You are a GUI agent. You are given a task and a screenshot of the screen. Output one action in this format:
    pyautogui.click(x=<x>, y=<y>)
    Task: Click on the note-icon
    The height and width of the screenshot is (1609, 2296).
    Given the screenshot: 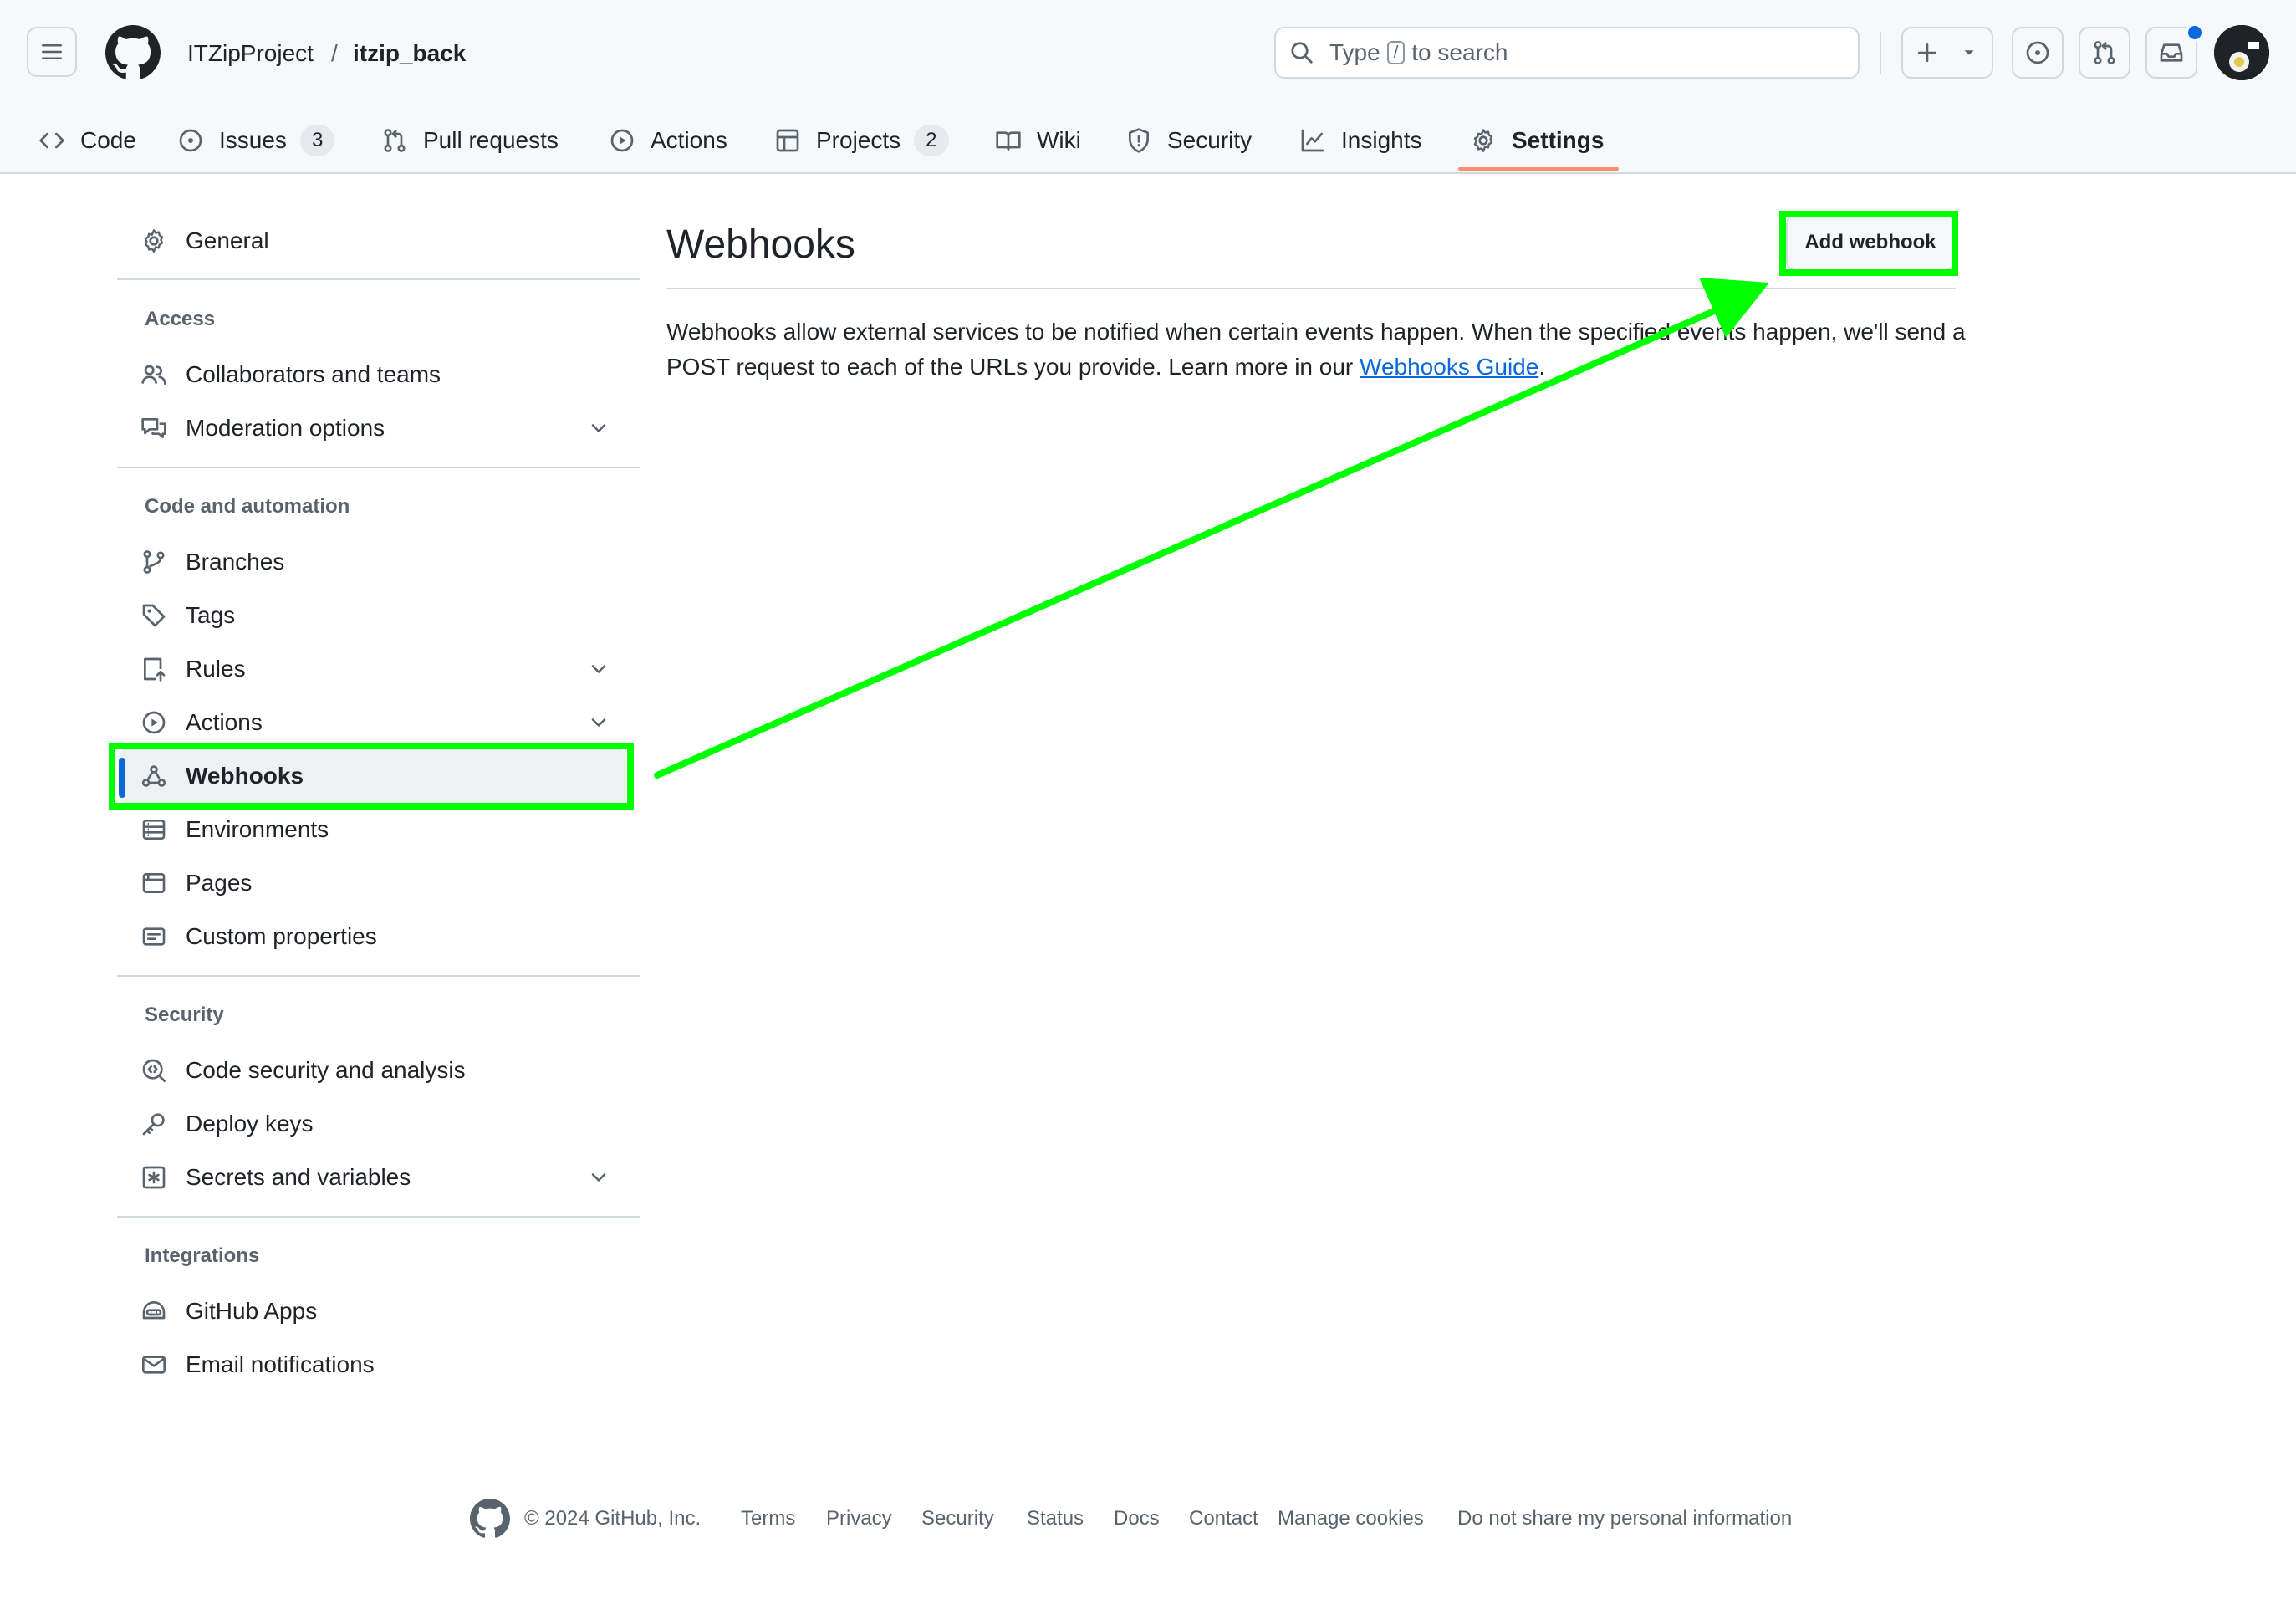 What is the action you would take?
    pyautogui.click(x=154, y=936)
    